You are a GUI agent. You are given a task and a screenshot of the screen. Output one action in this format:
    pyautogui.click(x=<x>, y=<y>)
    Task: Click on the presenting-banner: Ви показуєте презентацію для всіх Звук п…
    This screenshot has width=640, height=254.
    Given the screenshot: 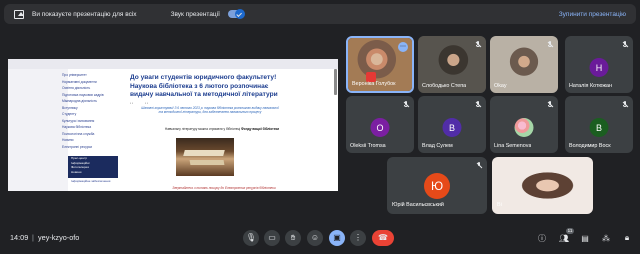 What is the action you would take?
    pyautogui.click(x=320, y=14)
    